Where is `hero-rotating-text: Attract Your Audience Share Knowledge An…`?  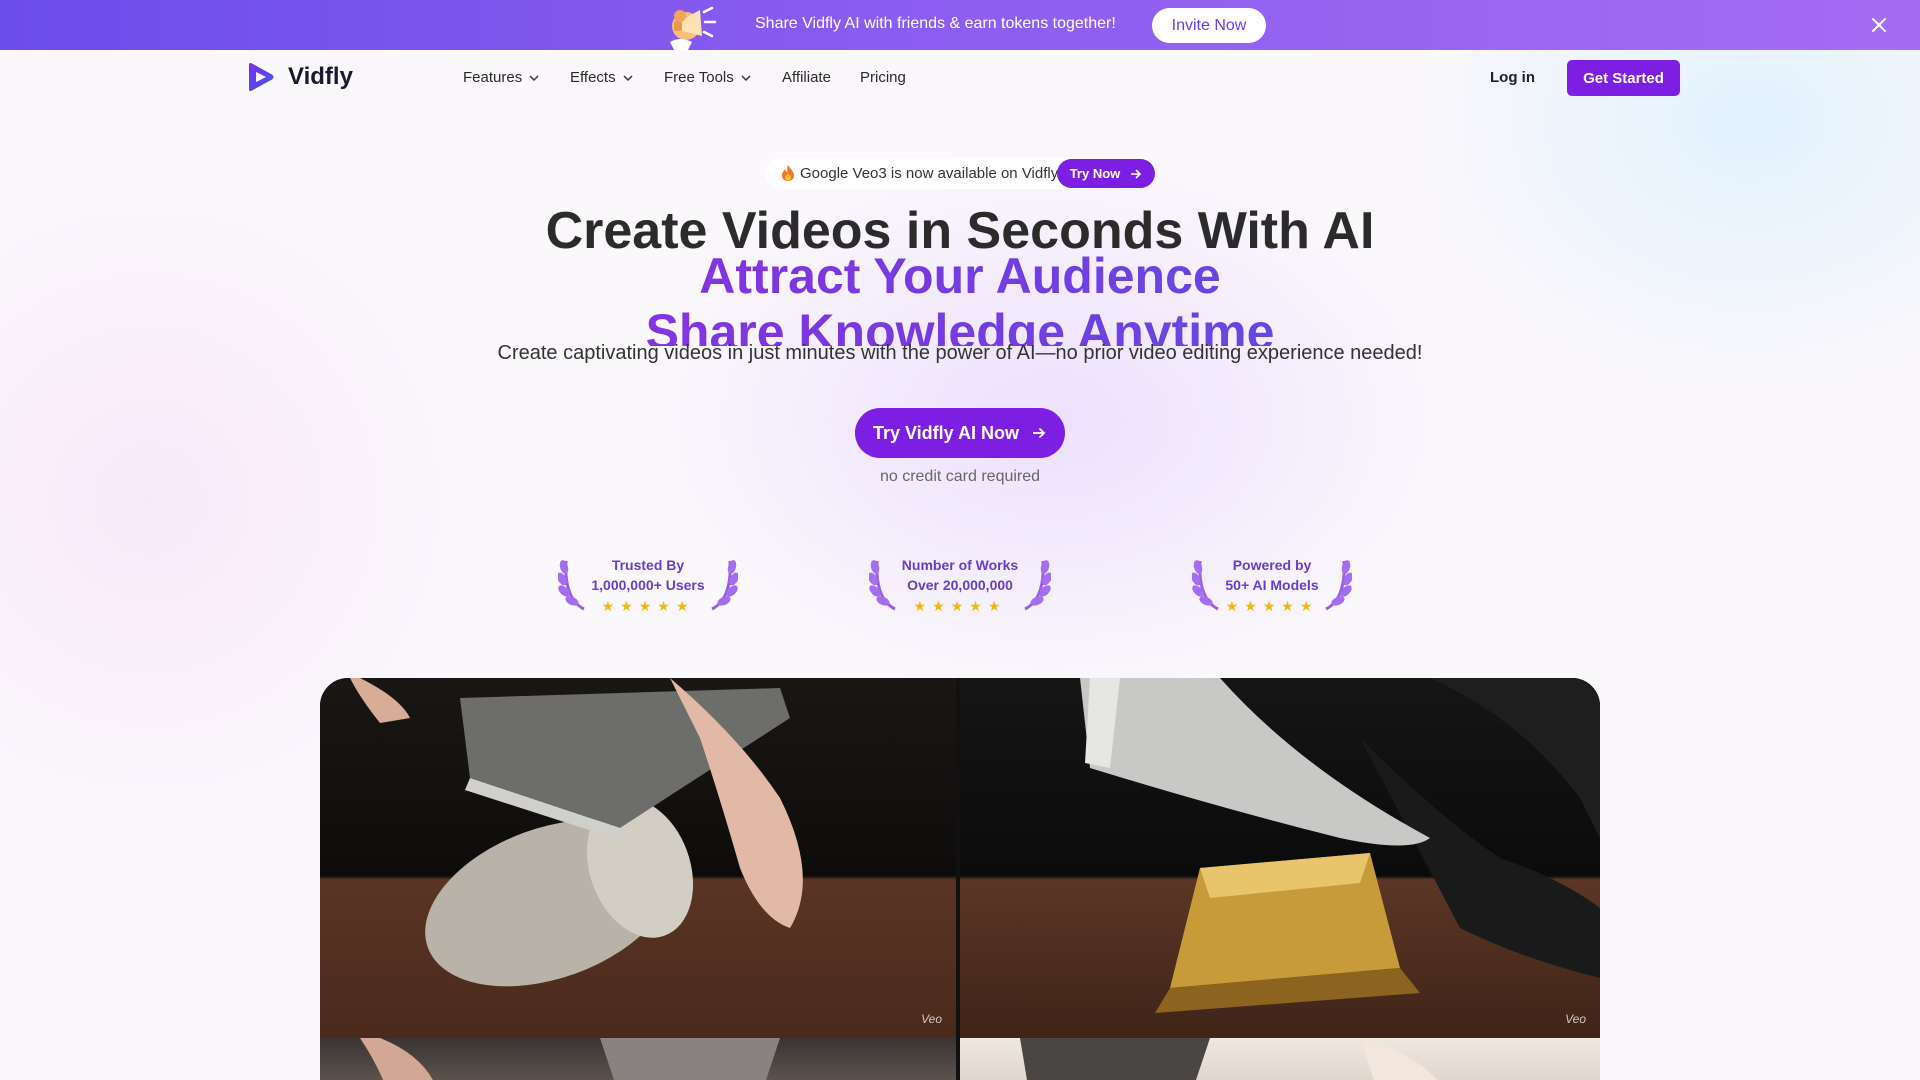 hero-rotating-text: Attract Your Audience Share Knowledge An… is located at coordinates (960, 297).